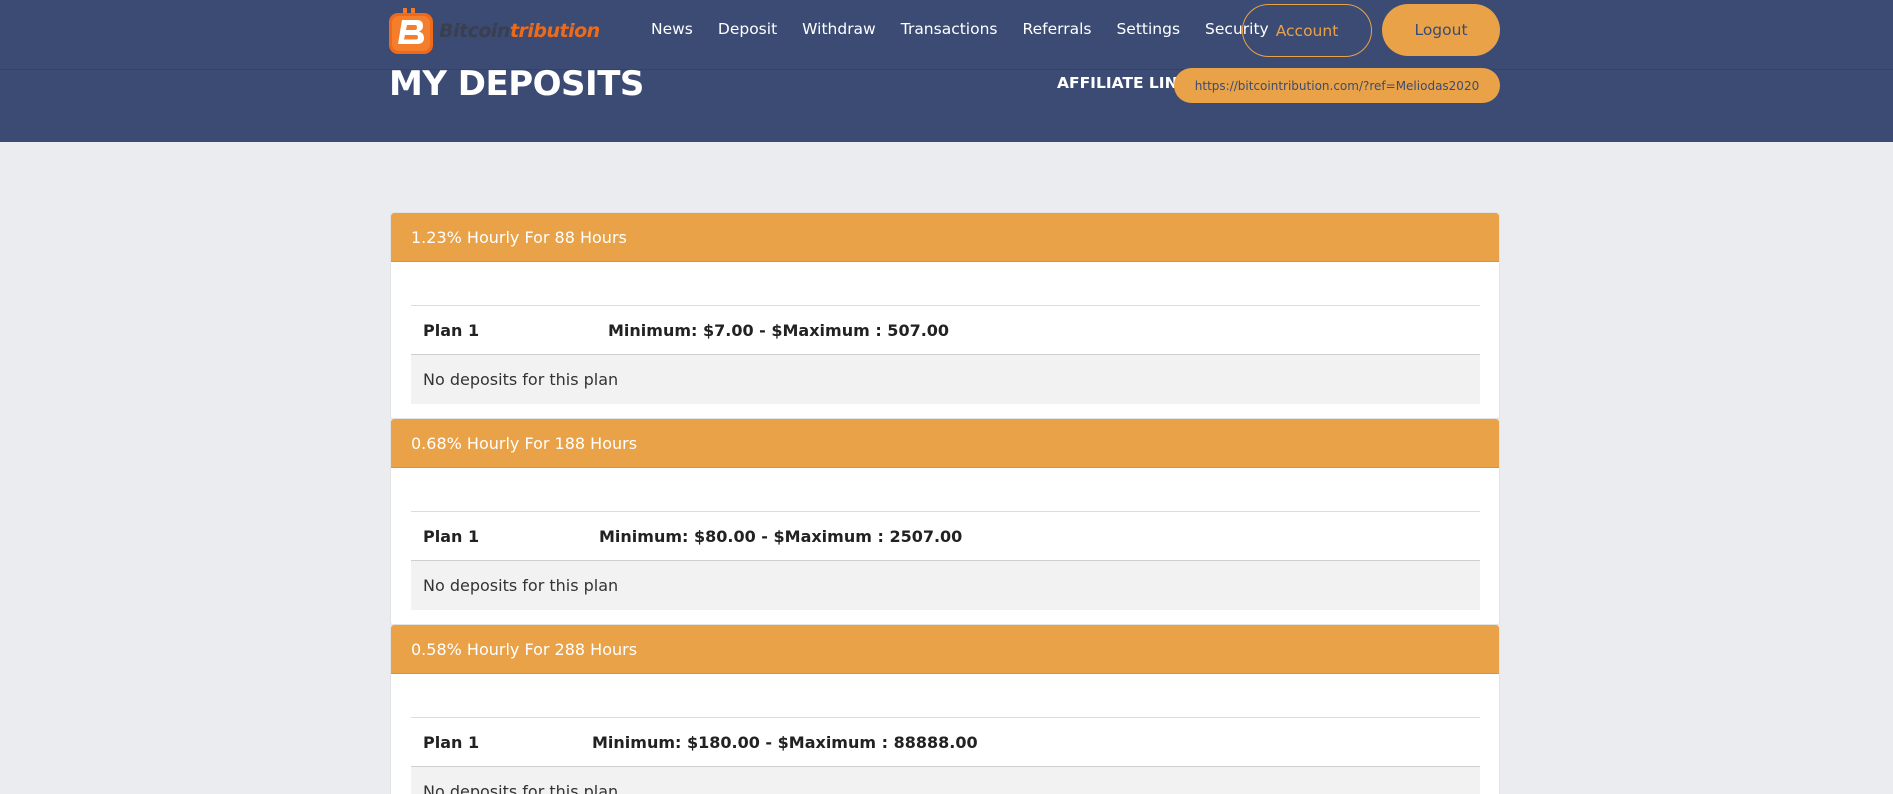  Describe the element at coordinates (474, 31) in the screenshot. I see `logo-text-part1: Bitcoin` at that location.